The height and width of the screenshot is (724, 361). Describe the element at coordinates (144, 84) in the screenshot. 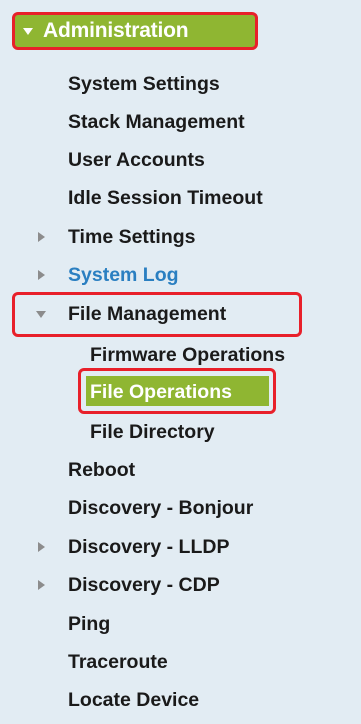

I see `menu-item-system-settings: System Settings` at that location.